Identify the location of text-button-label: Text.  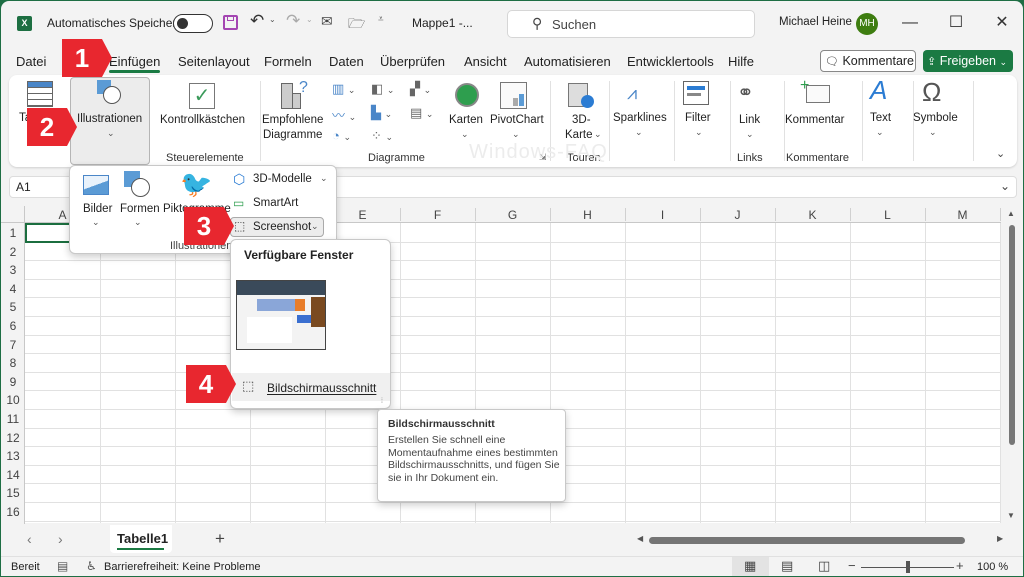
(880, 118).